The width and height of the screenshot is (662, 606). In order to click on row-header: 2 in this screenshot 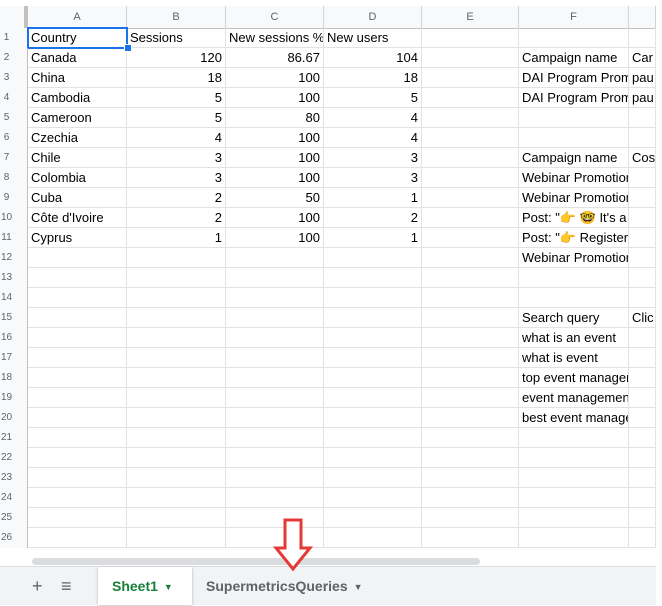, I will do `click(14, 58)`.